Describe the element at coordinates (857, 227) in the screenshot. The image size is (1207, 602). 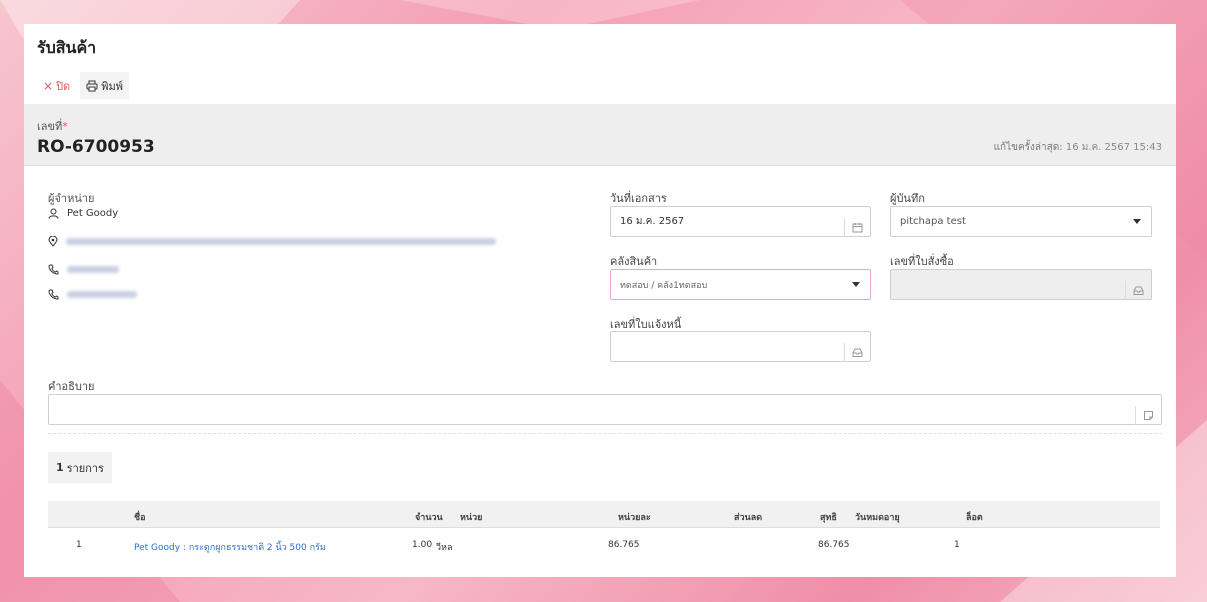
I see `calendar-icon` at that location.